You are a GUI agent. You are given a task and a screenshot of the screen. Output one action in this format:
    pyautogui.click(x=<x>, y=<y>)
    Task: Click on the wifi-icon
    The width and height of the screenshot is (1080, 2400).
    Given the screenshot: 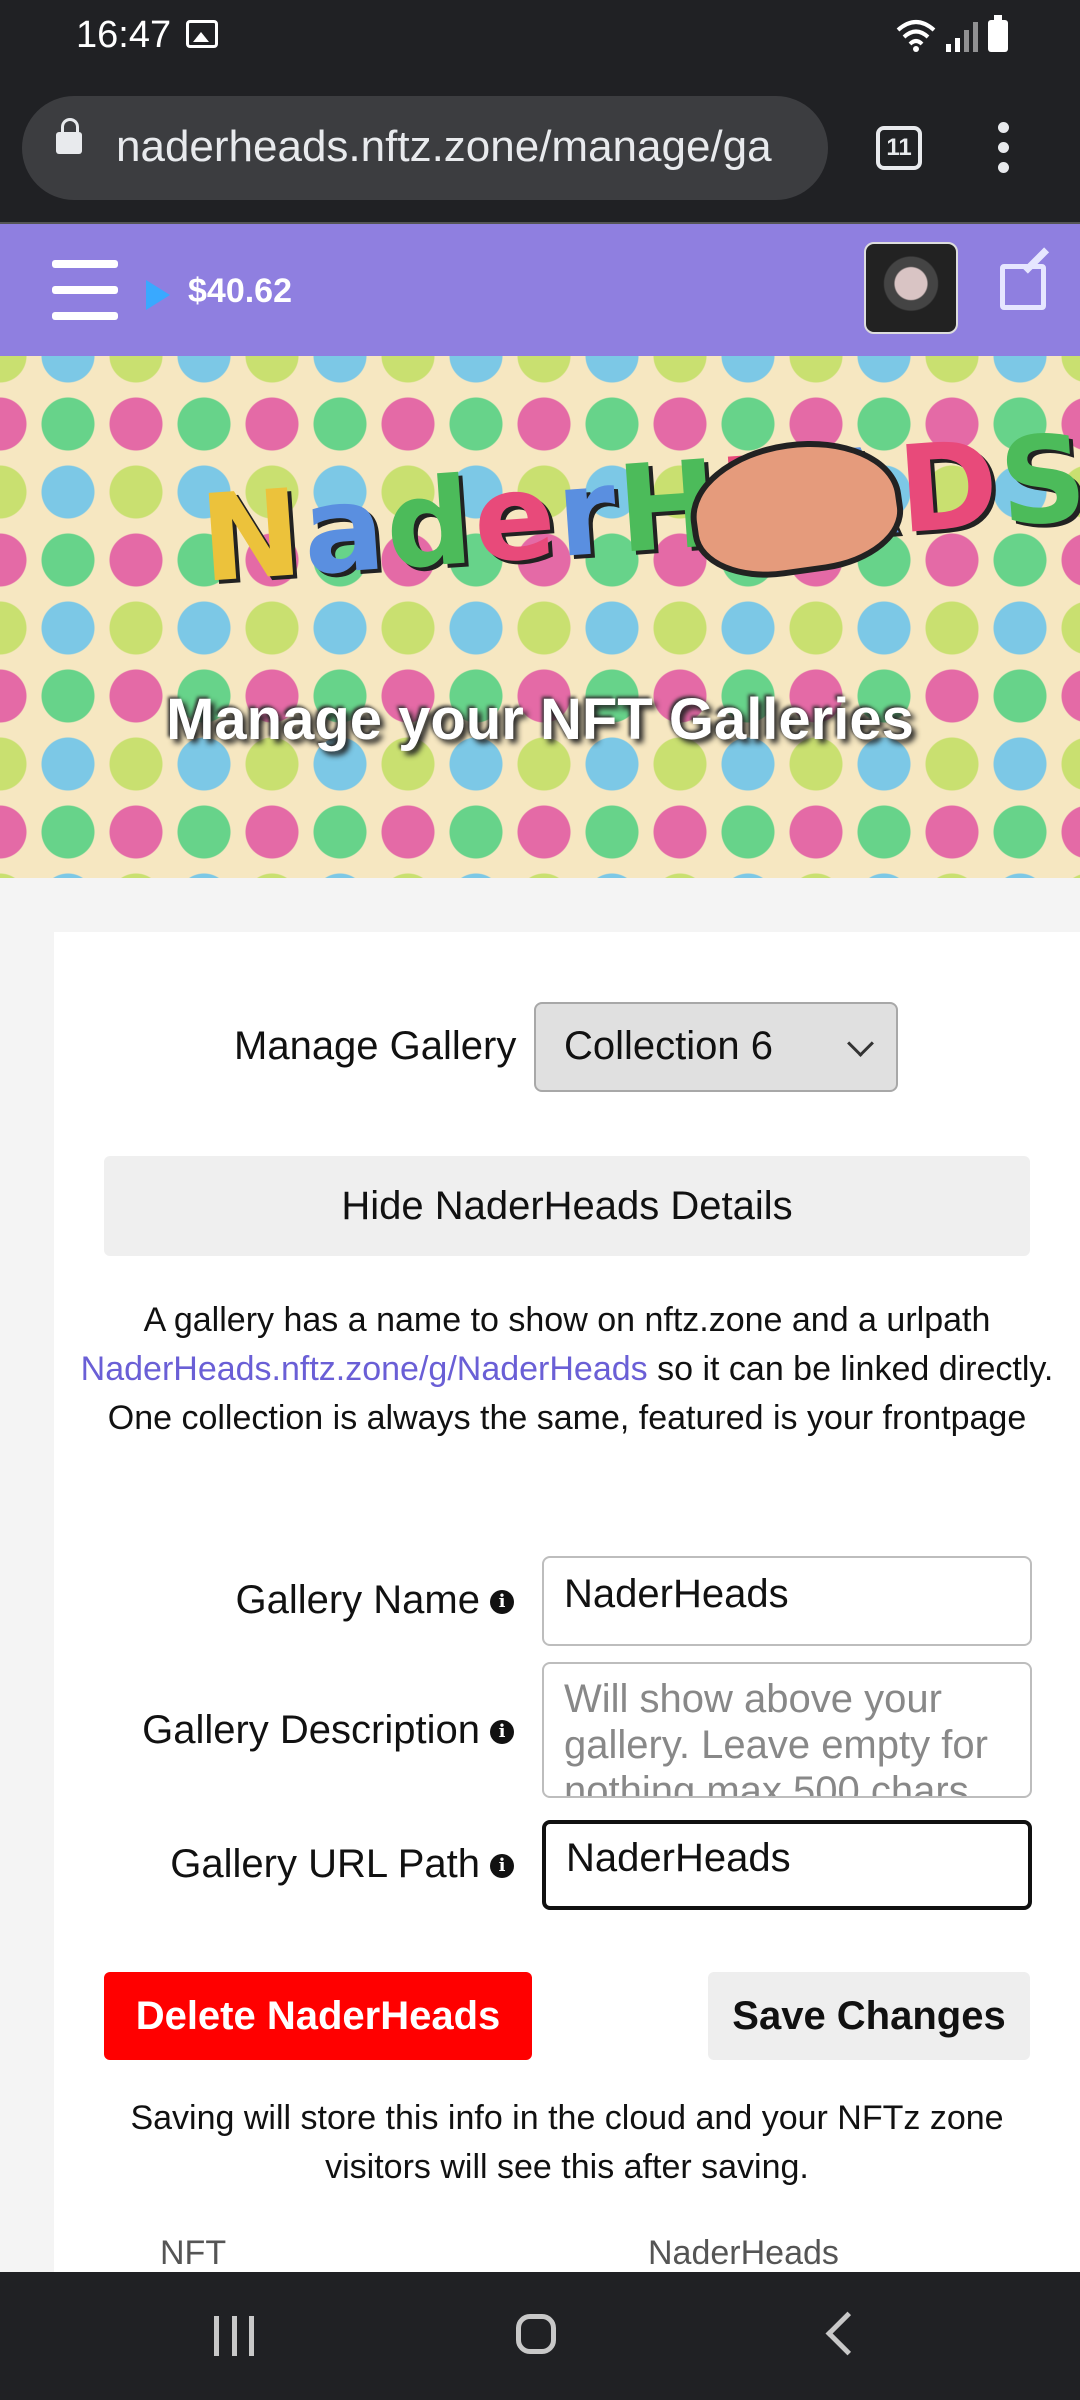 What is the action you would take?
    pyautogui.click(x=916, y=36)
    